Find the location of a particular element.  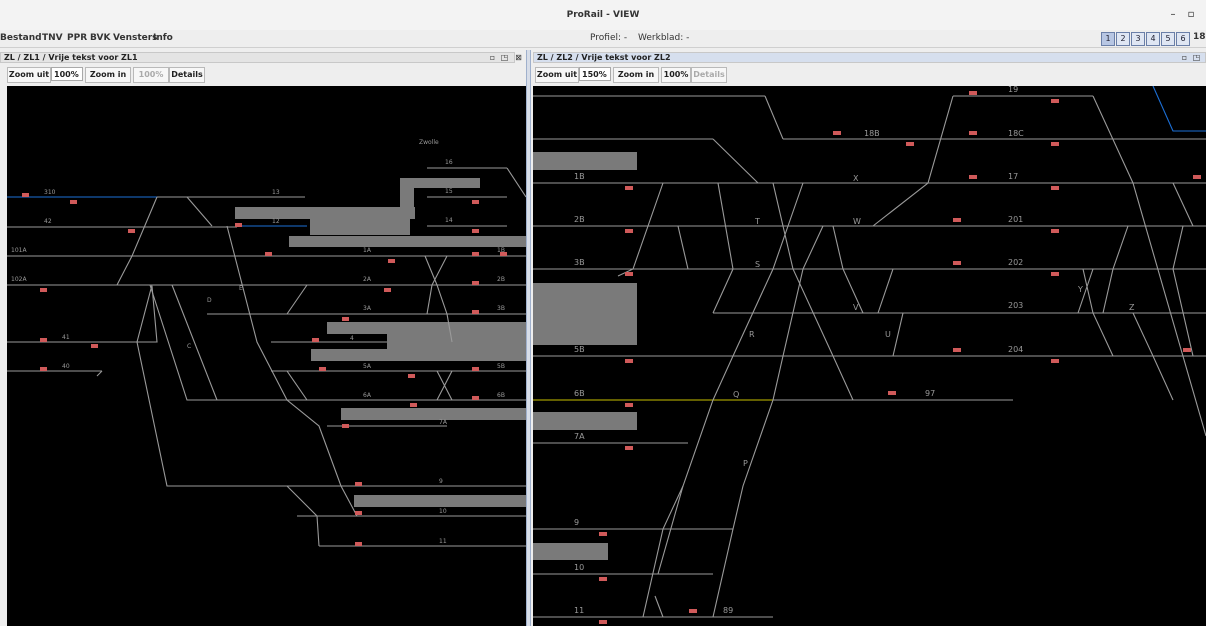

workspace-button-6: 6 is located at coordinates (1183, 39).